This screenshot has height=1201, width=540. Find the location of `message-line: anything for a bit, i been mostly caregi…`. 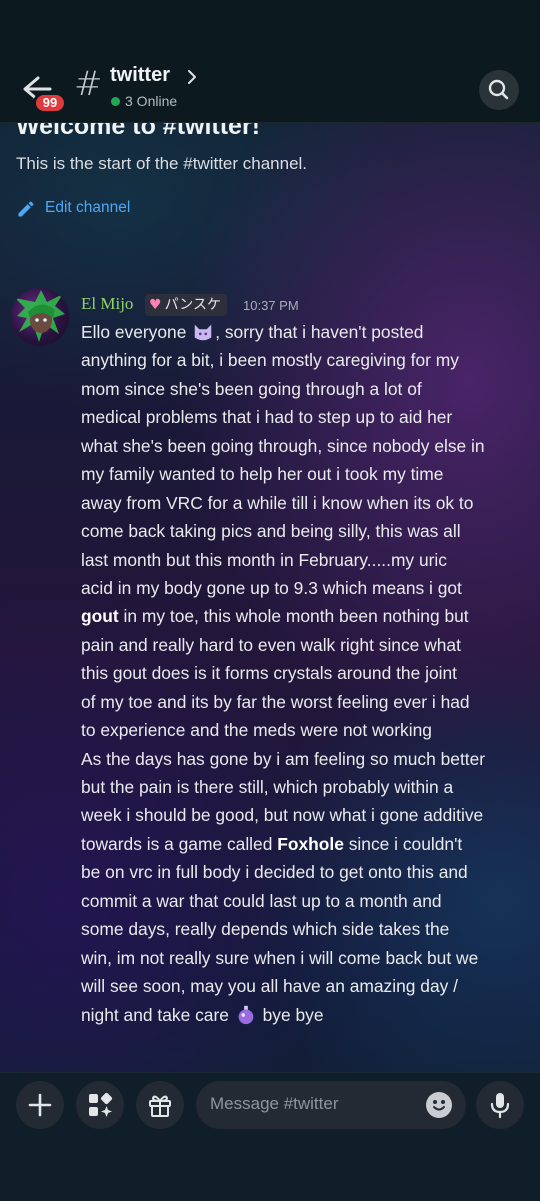

message-line: anything for a bit, i been mostly caregi… is located at coordinates (270, 360).